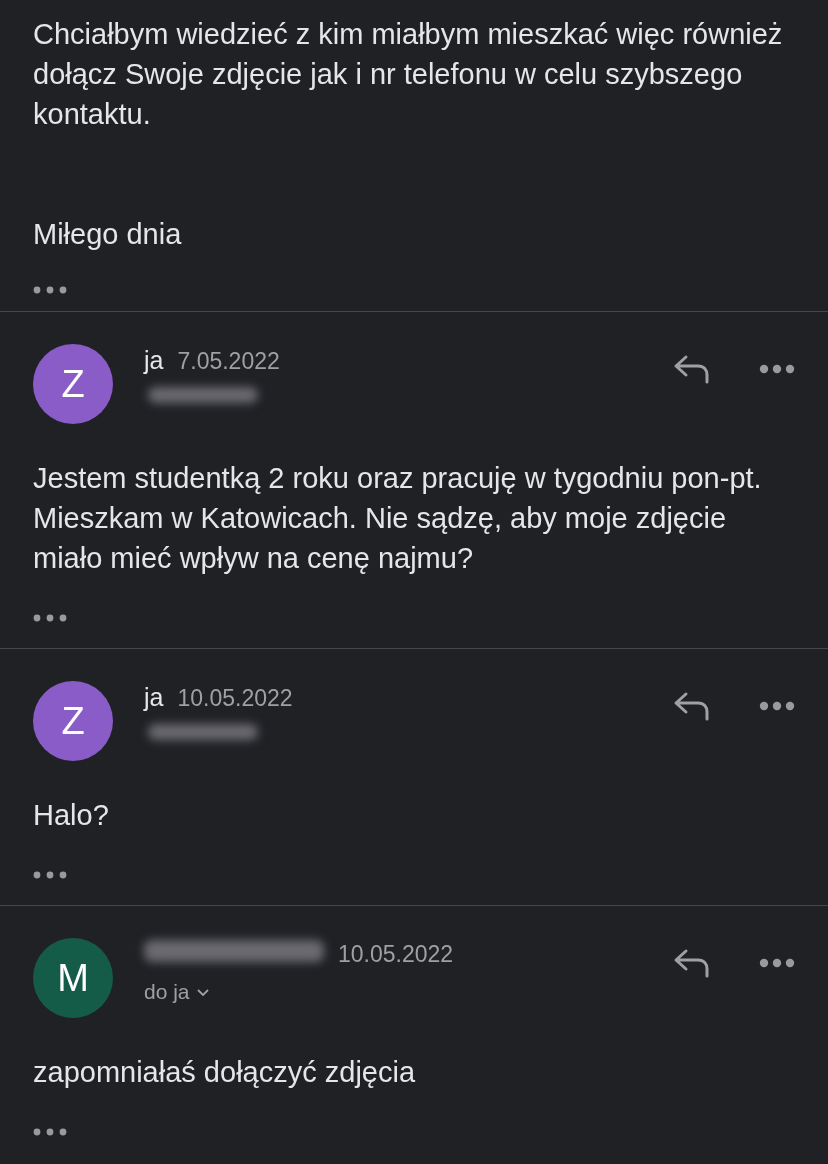  What do you see at coordinates (225, 1072) in the screenshot?
I see `message-text: zapomniałaś dołączyć zdjęcia` at bounding box center [225, 1072].